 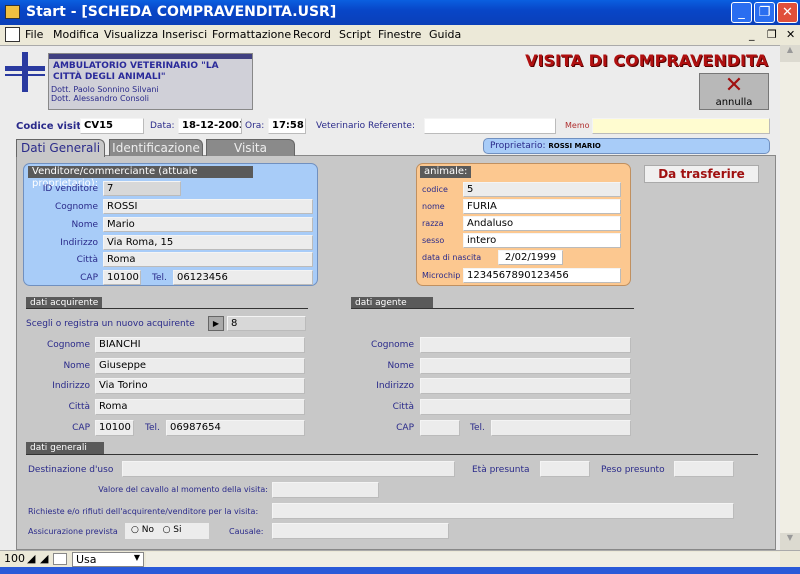 What do you see at coordinates (243, 277) in the screenshot?
I see `seller-tel-field: 06123456` at bounding box center [243, 277].